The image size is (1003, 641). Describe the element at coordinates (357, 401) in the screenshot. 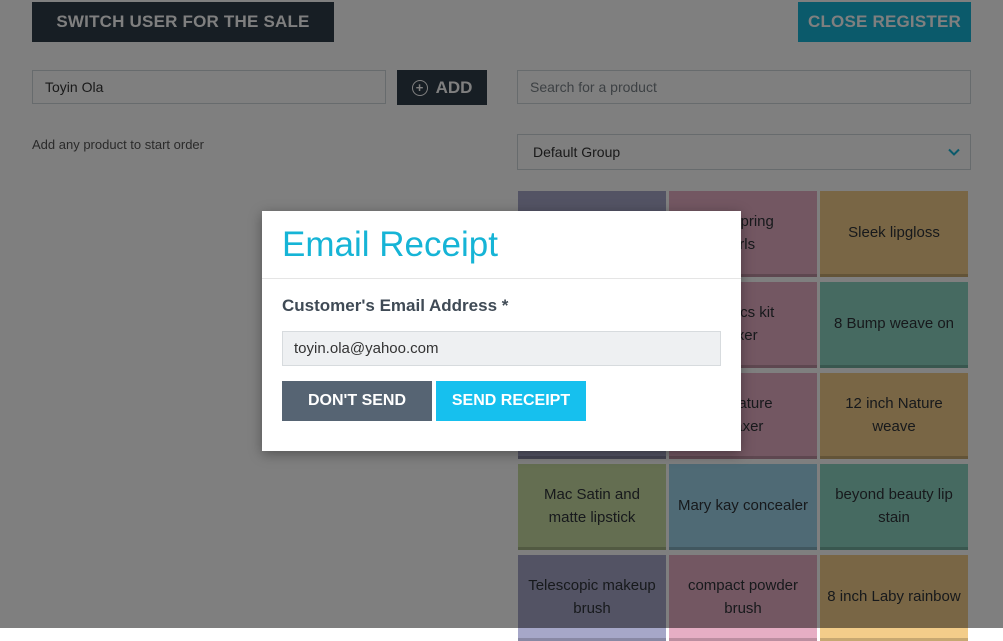

I see `dont-send-button: DON'T SEND` at that location.